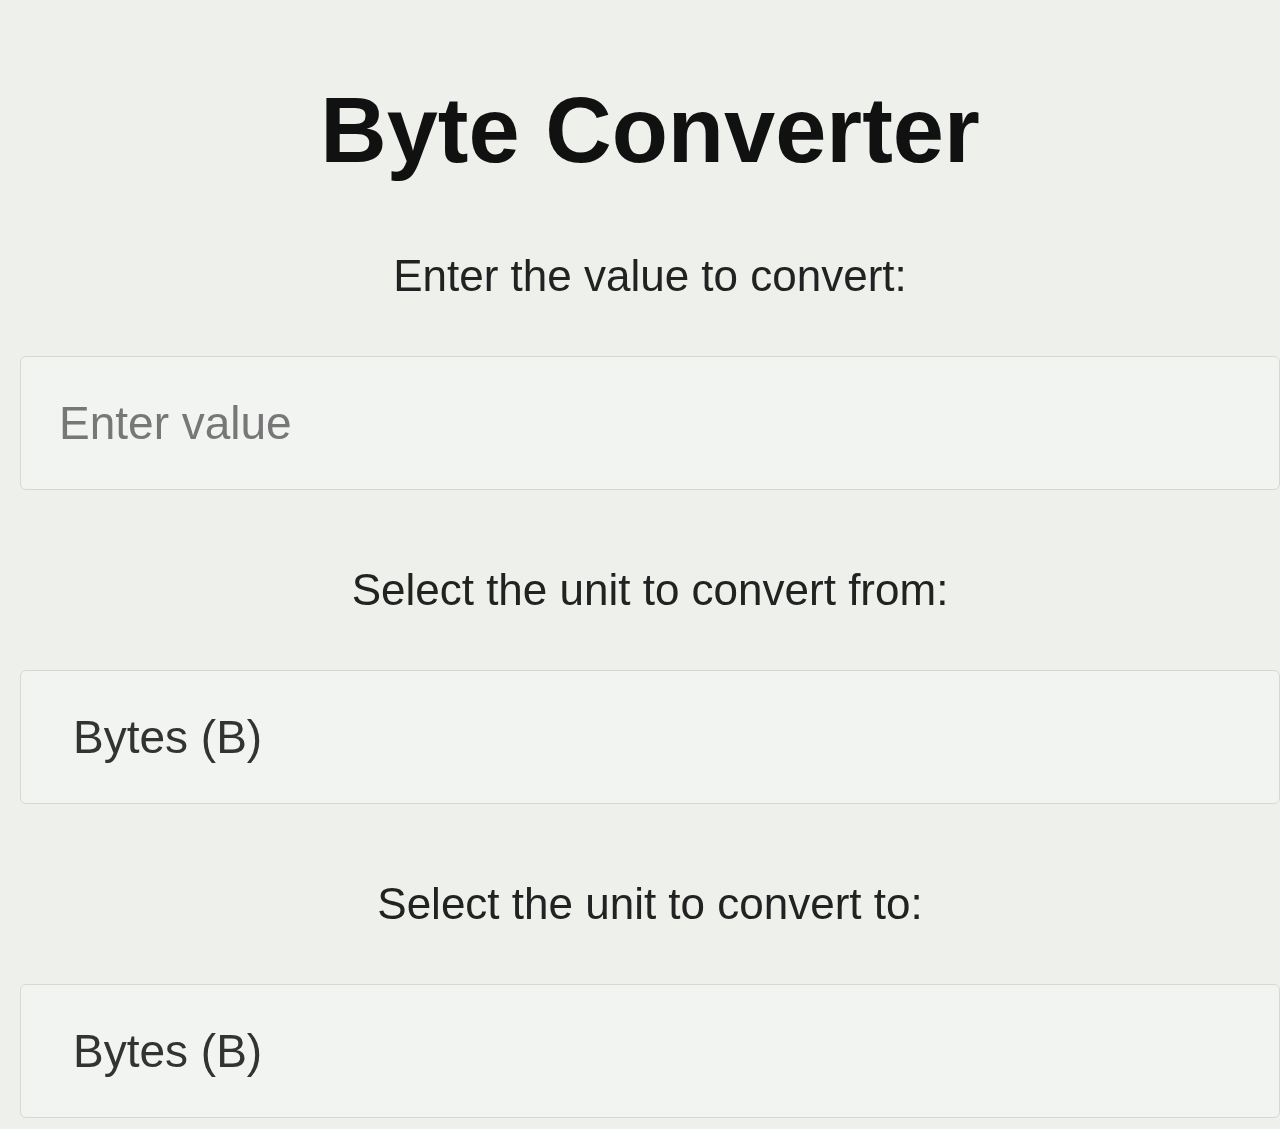 This screenshot has width=1280, height=1129. Describe the element at coordinates (650, 423) in the screenshot. I see `value-input: Enter value` at that location.